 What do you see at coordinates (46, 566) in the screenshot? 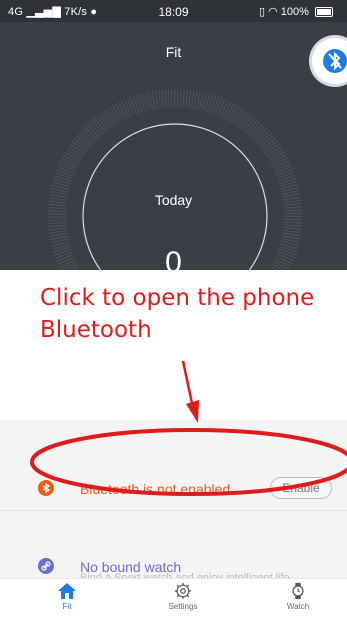
I see `link-icon` at bounding box center [46, 566].